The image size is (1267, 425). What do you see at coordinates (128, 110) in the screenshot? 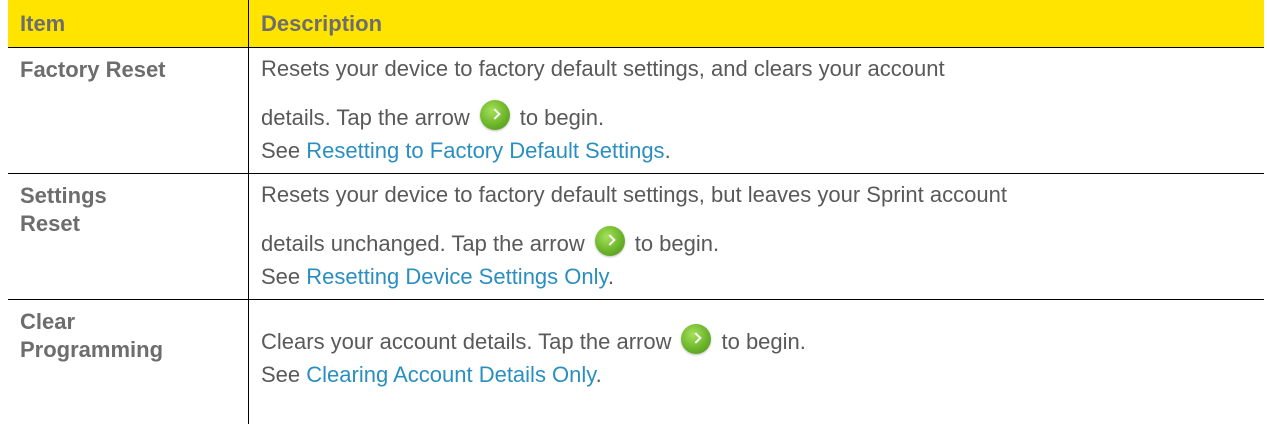
I see `item-label: Factory Reset` at bounding box center [128, 110].